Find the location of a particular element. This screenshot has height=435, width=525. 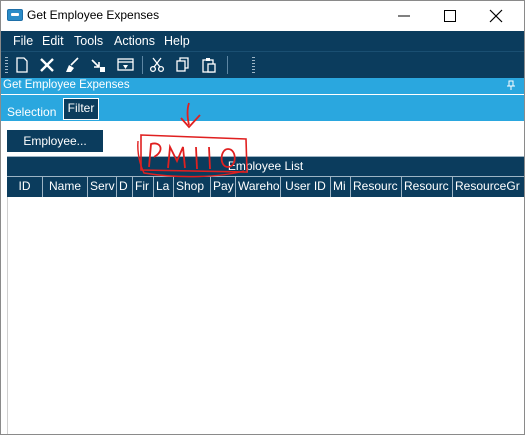

tab-filter: Filter is located at coordinates (81, 109).